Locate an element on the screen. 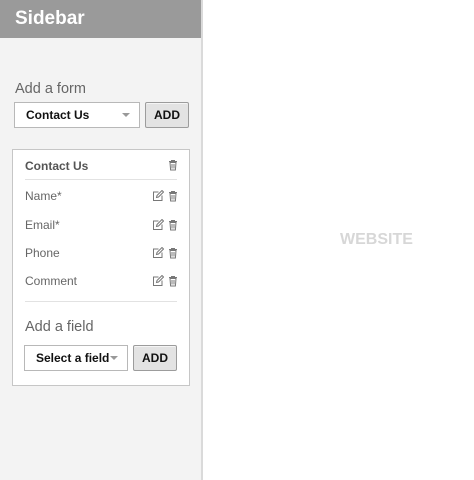 This screenshot has width=474, height=480. form-select-value: Contact Us is located at coordinates (58, 115).